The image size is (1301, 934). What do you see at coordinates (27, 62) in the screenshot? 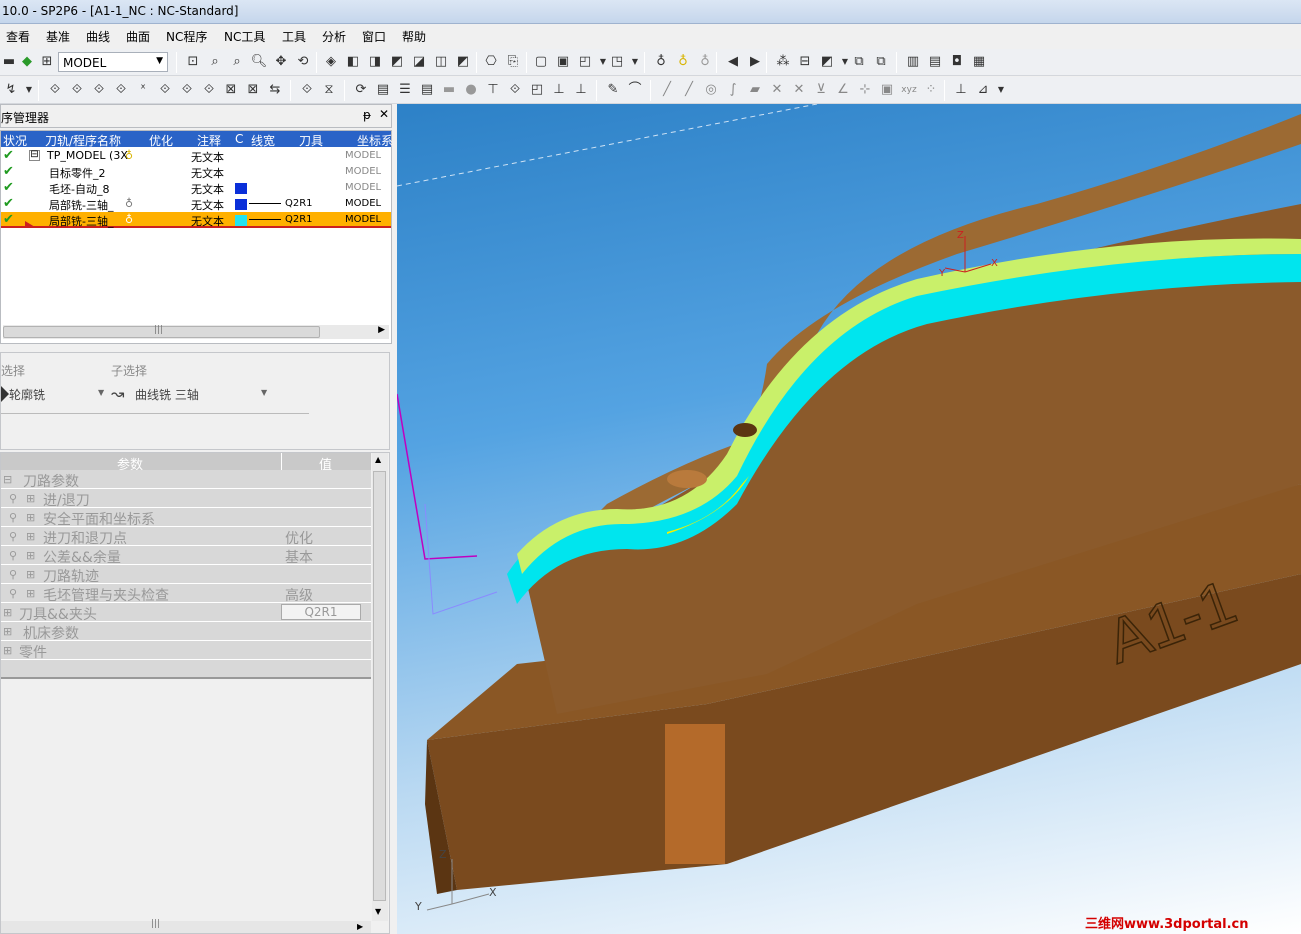
I see `layer-icon: ◆` at bounding box center [27, 62].